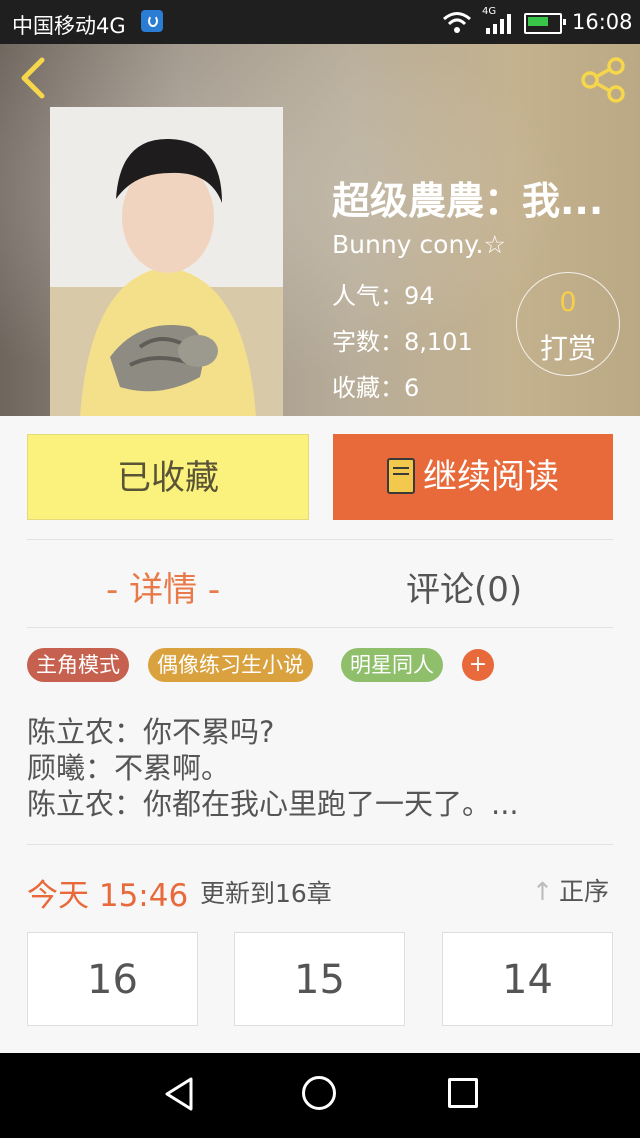 The image size is (640, 1138). Describe the element at coordinates (266, 893) in the screenshot. I see `update-status: 更新到16章` at that location.